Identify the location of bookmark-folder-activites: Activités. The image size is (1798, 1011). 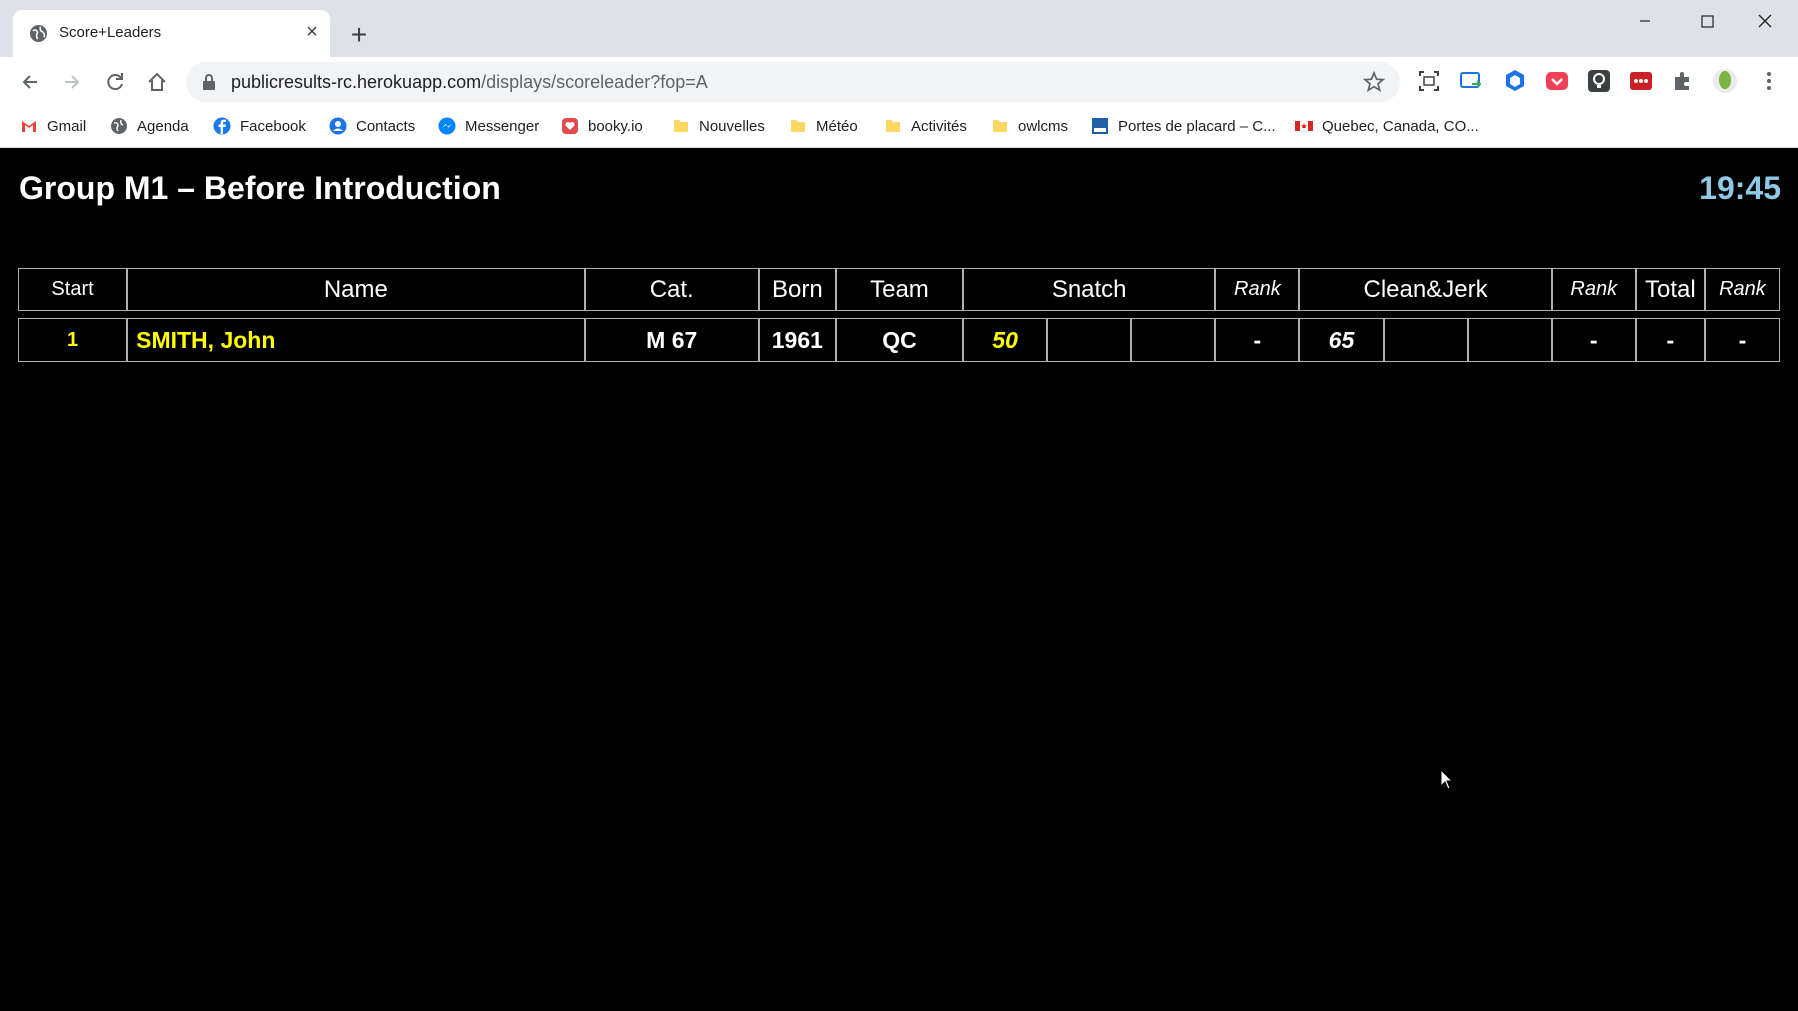
(925, 126).